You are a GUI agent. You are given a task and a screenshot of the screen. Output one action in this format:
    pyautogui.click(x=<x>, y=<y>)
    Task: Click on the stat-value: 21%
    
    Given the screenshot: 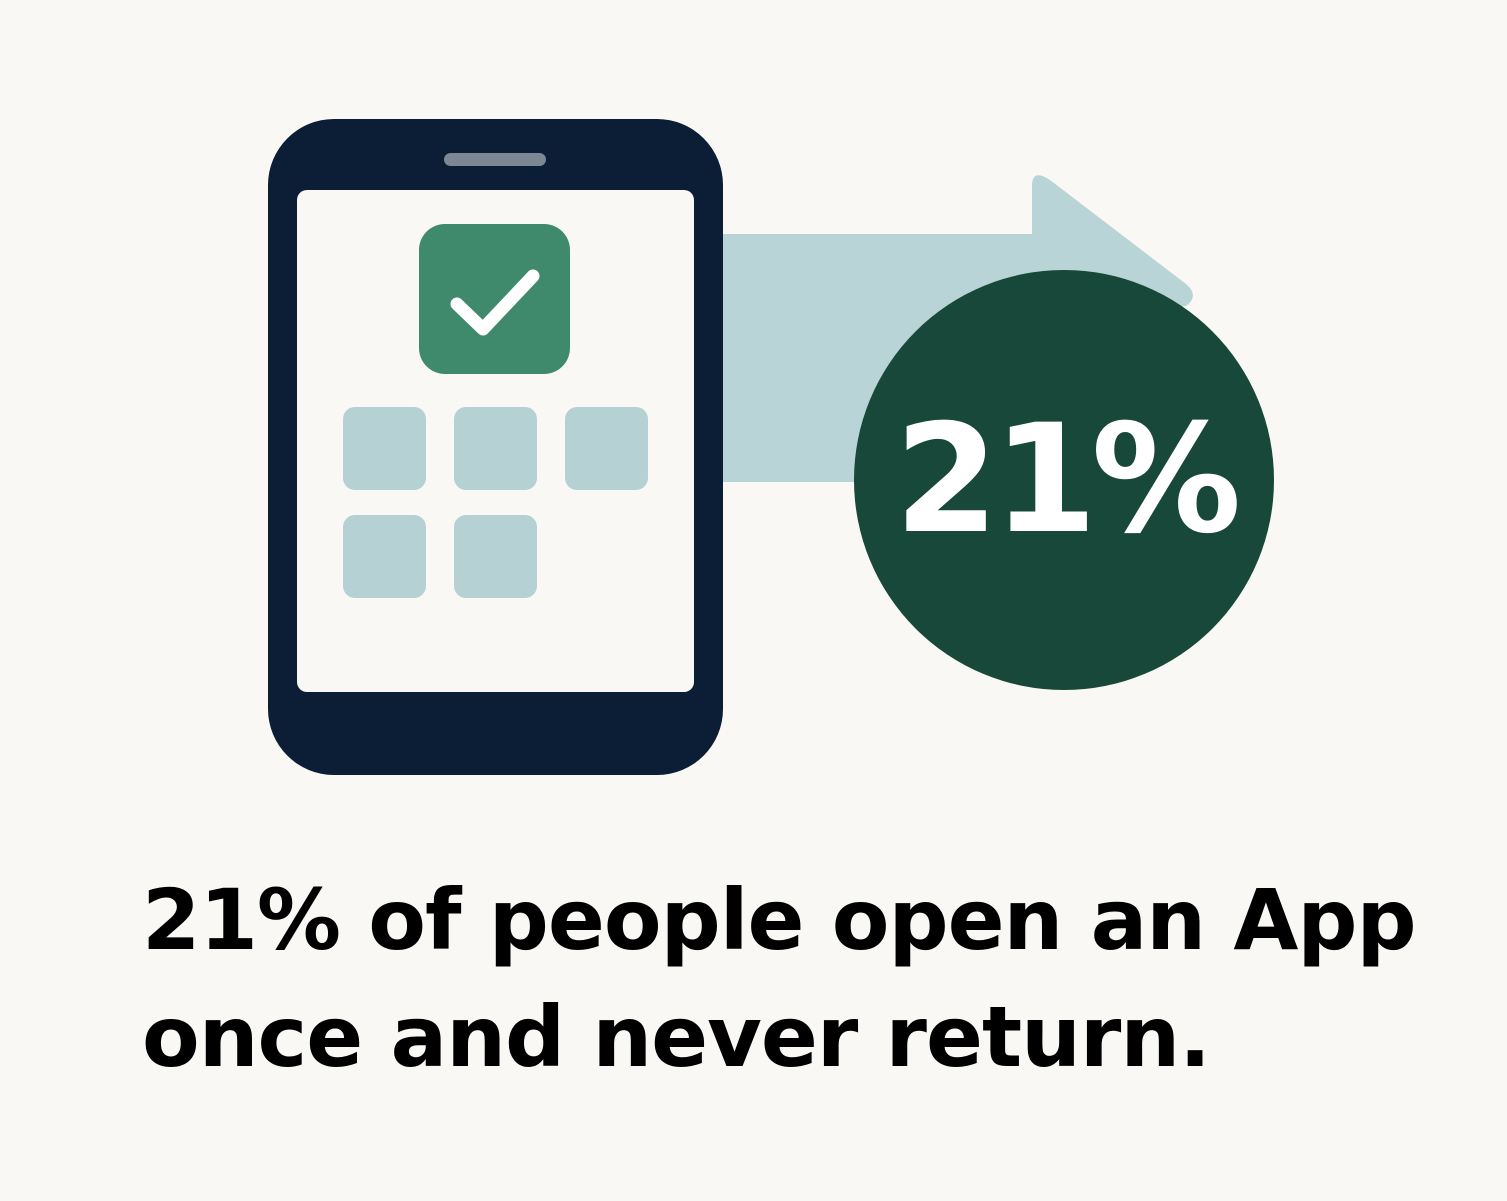 What is the action you would take?
    pyautogui.click(x=1067, y=480)
    